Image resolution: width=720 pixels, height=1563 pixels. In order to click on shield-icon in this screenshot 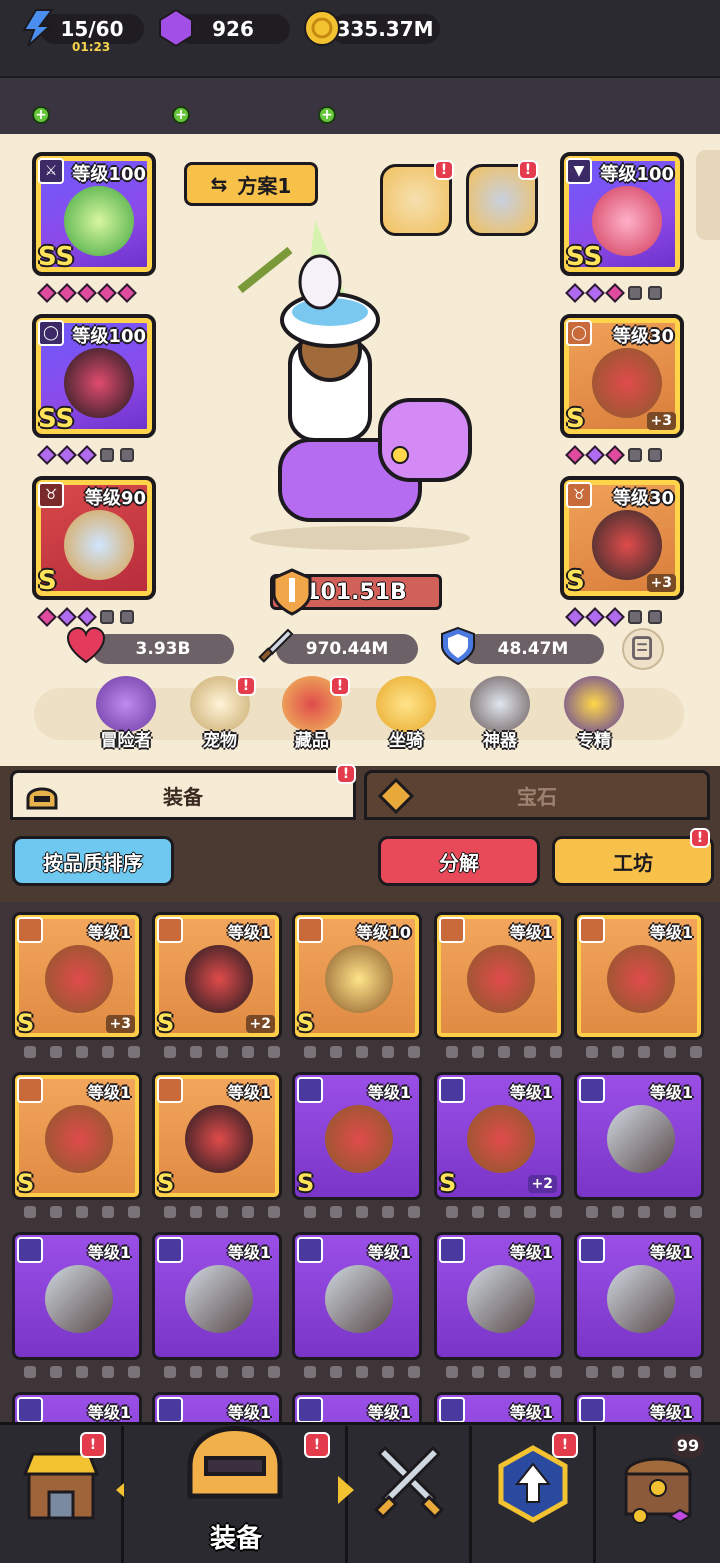, I will do `click(458, 646)`.